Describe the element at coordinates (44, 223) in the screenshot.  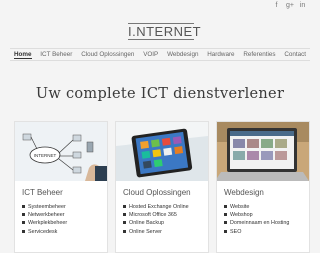
I see `list-item: Werkplekbeheer` at that location.